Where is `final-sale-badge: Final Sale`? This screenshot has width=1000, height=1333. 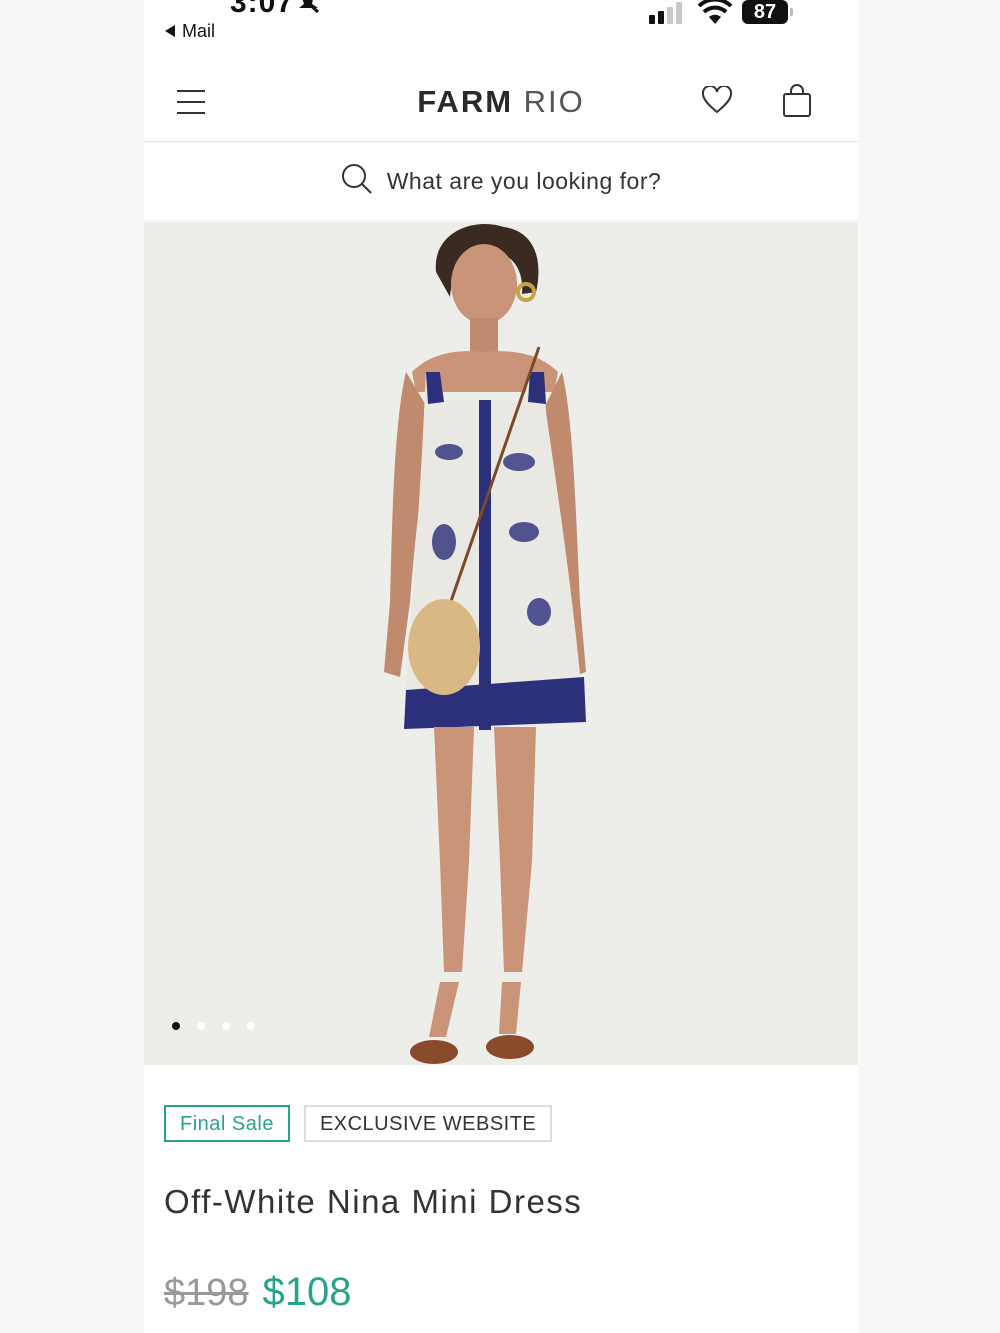 final-sale-badge: Final Sale is located at coordinates (227, 1123).